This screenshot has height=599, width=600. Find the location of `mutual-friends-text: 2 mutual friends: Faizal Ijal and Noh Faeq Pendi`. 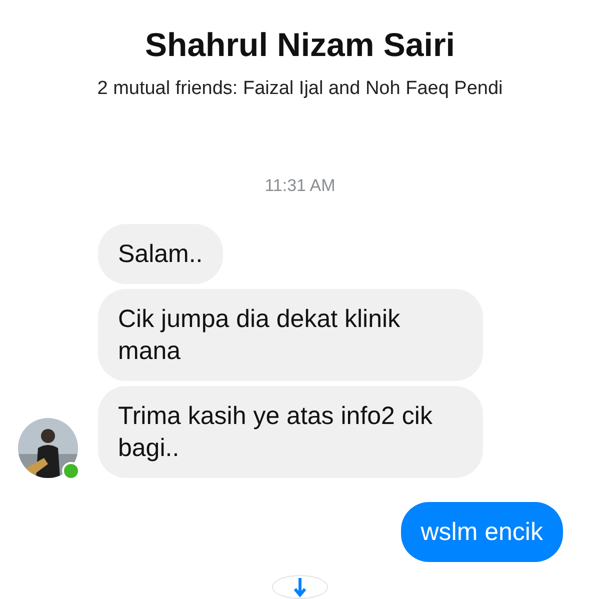

mutual-friends-text: 2 mutual friends: Faizal Ijal and Noh Faeq Pendi is located at coordinates (300, 89).